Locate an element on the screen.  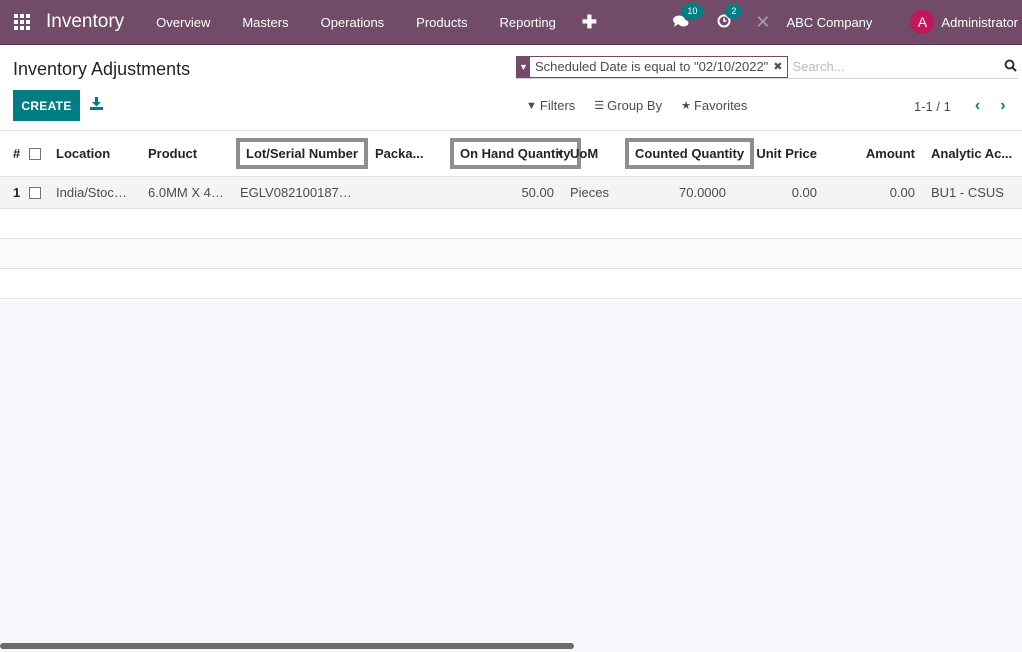
systray: 10 2 ✕ ABC Company A Administrator is located at coordinates (842, 22).